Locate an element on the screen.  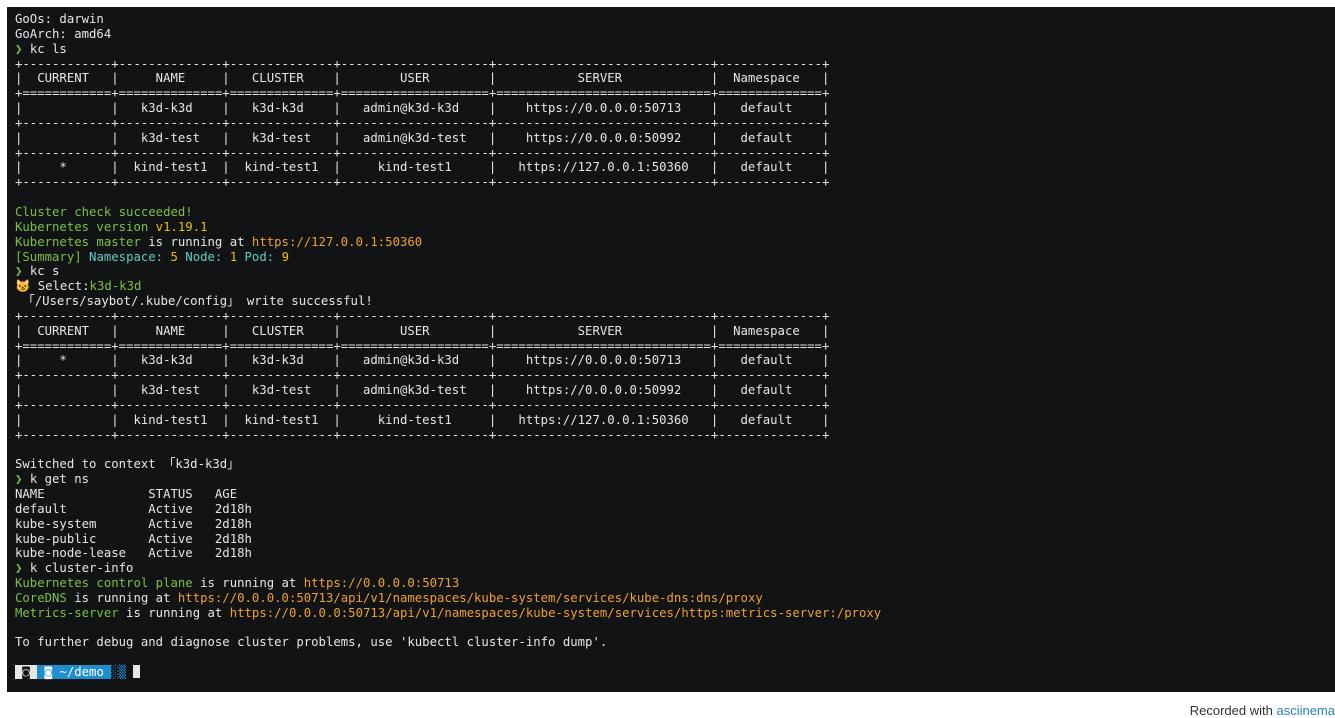
terminal-line: Switched to context 「k3d-k3d」 is located at coordinates (448, 464).